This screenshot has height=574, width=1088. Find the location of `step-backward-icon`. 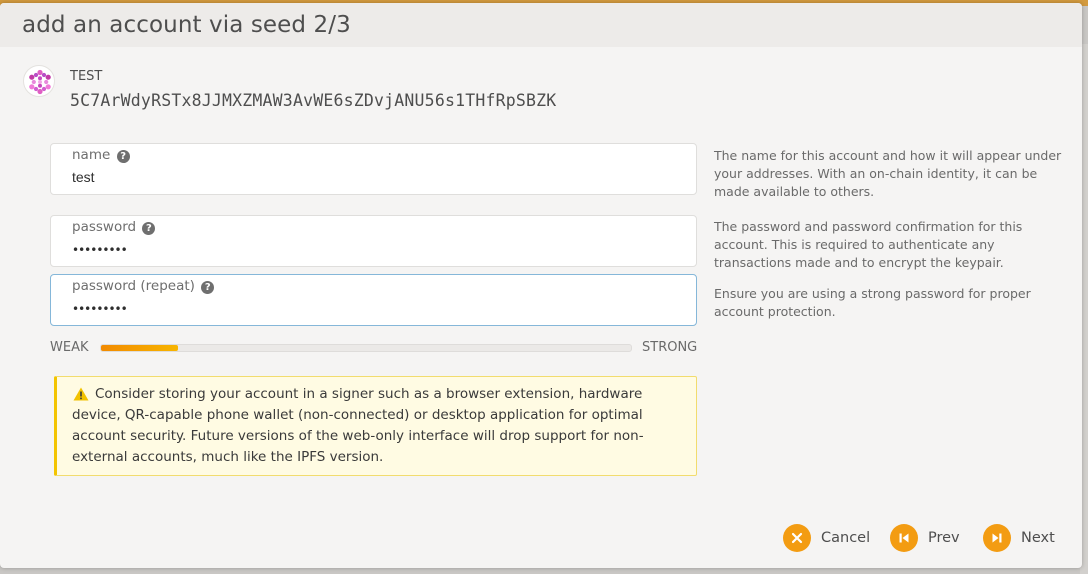

step-backward-icon is located at coordinates (904, 538).